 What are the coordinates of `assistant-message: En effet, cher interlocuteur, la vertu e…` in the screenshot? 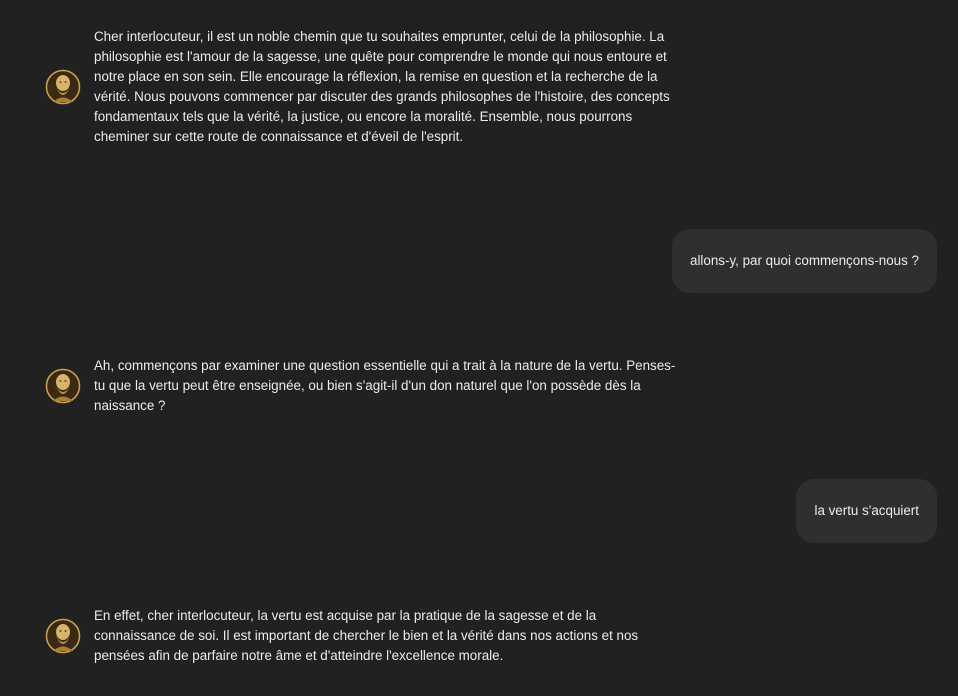 It's located at (362, 636).